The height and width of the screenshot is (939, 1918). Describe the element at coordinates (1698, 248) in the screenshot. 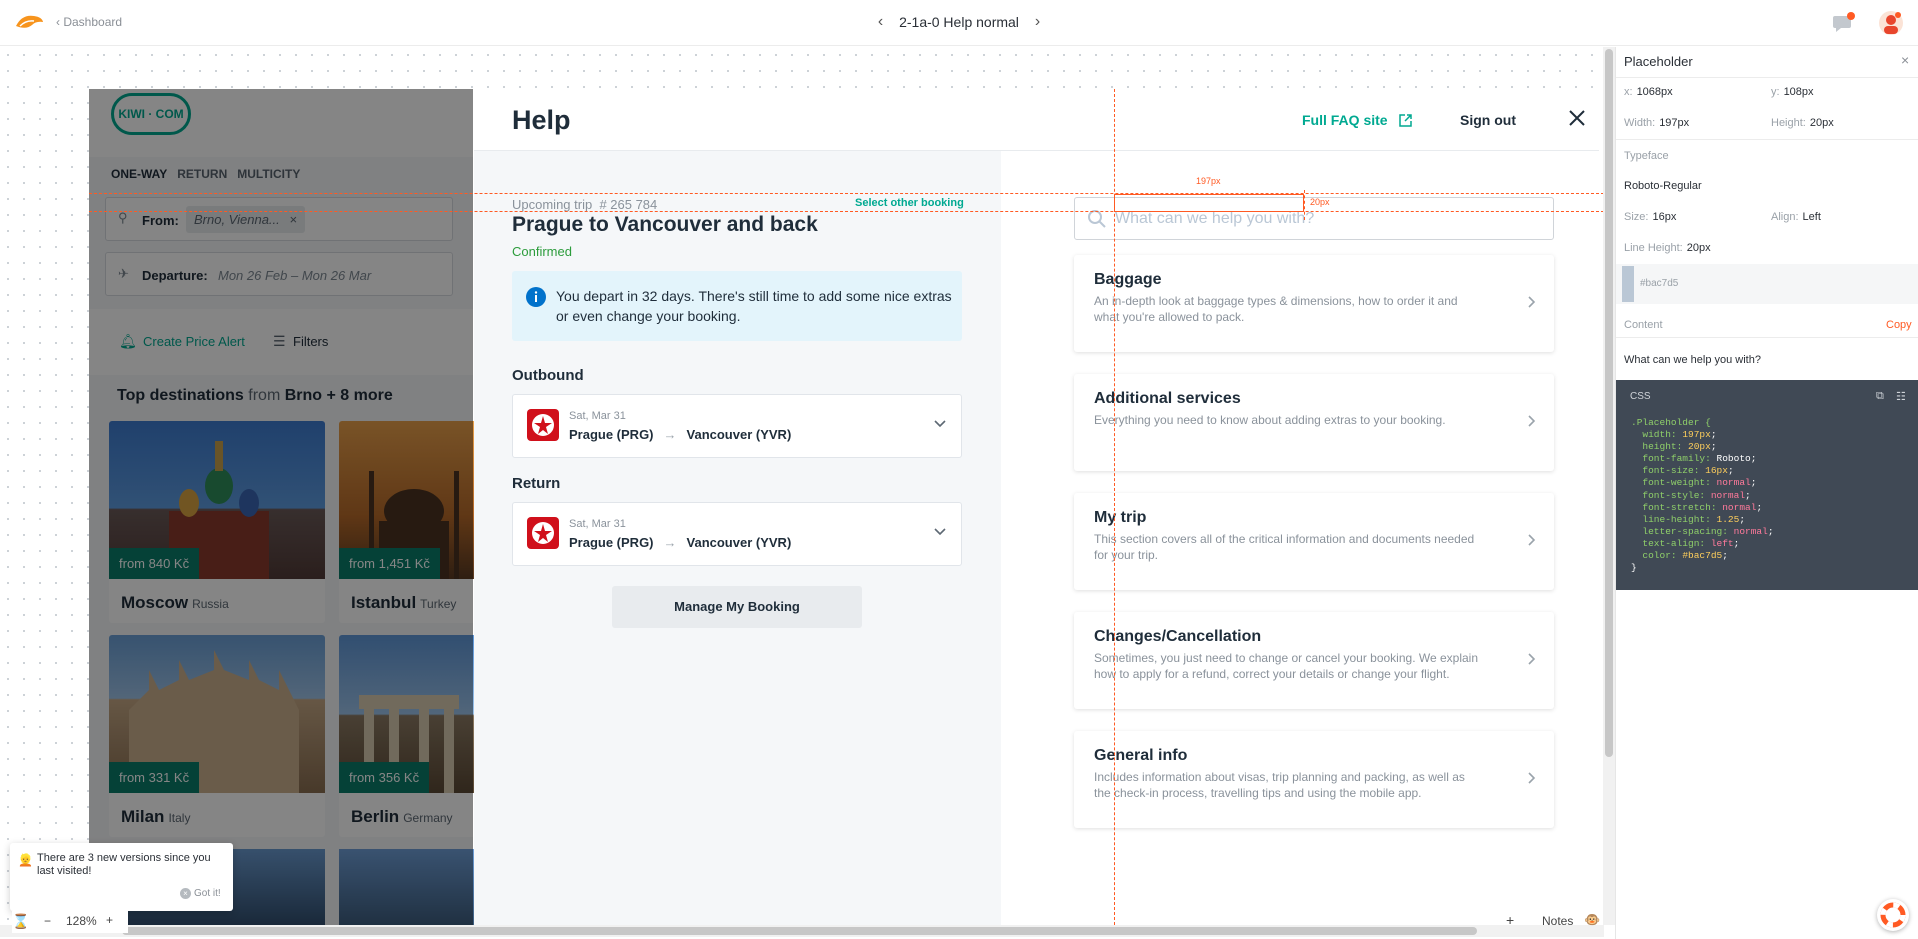

I see `line-height-value: 20px` at that location.